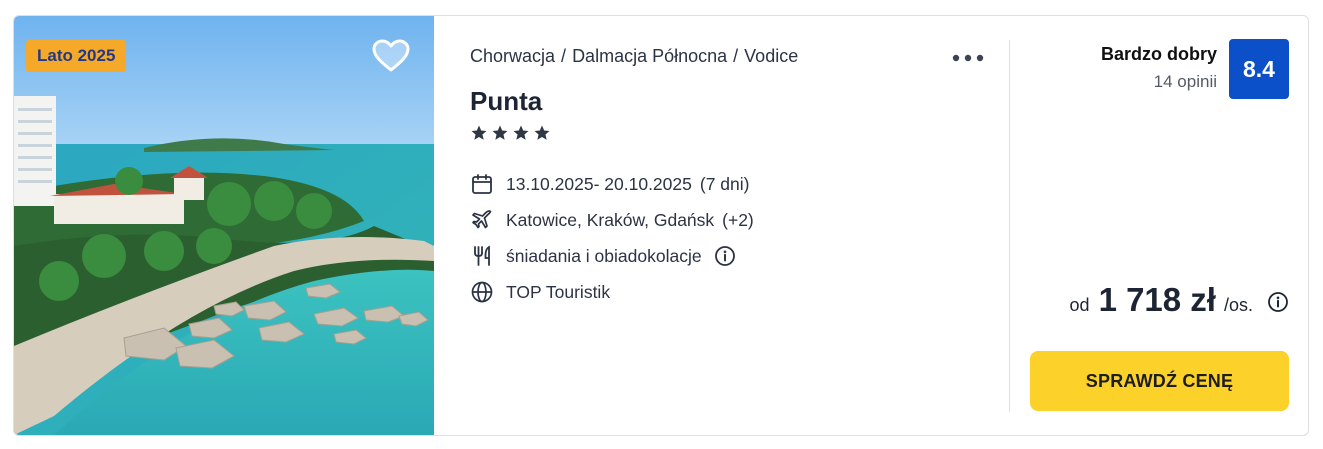 This screenshot has width=1323, height=449. What do you see at coordinates (1079, 305) in the screenshot?
I see `price-prefix: od` at bounding box center [1079, 305].